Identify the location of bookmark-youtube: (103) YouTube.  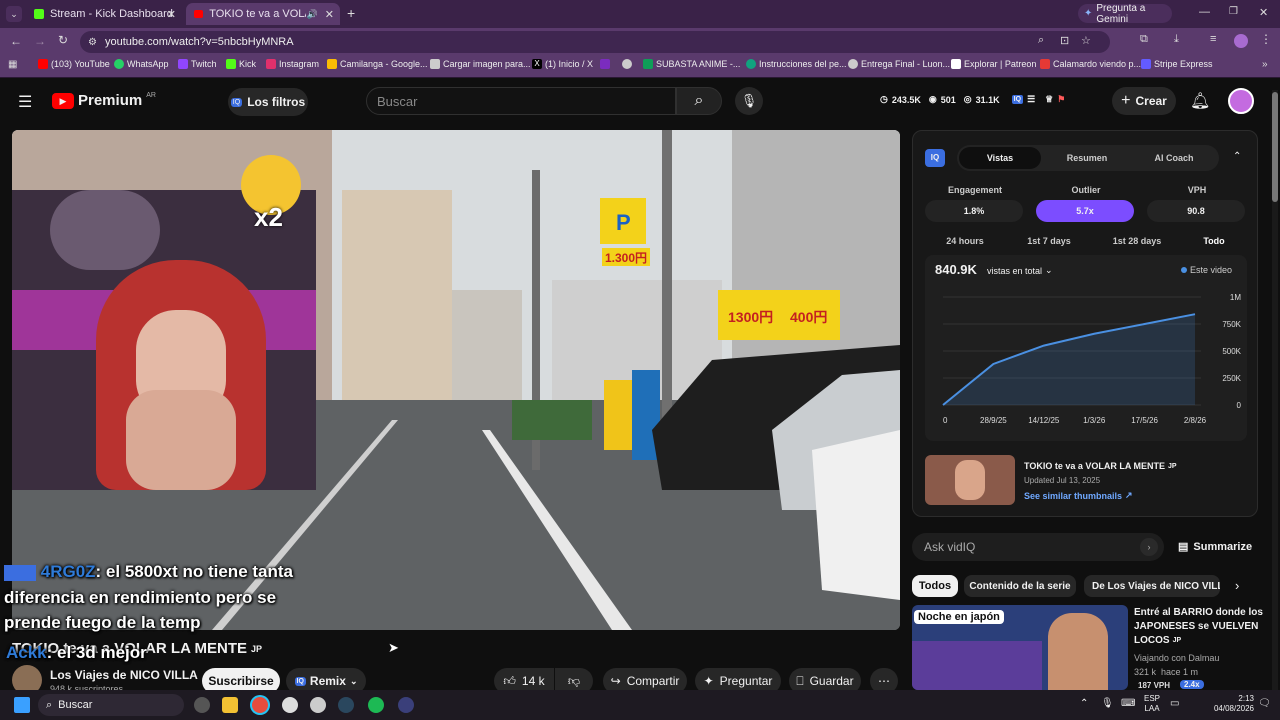
(74, 64).